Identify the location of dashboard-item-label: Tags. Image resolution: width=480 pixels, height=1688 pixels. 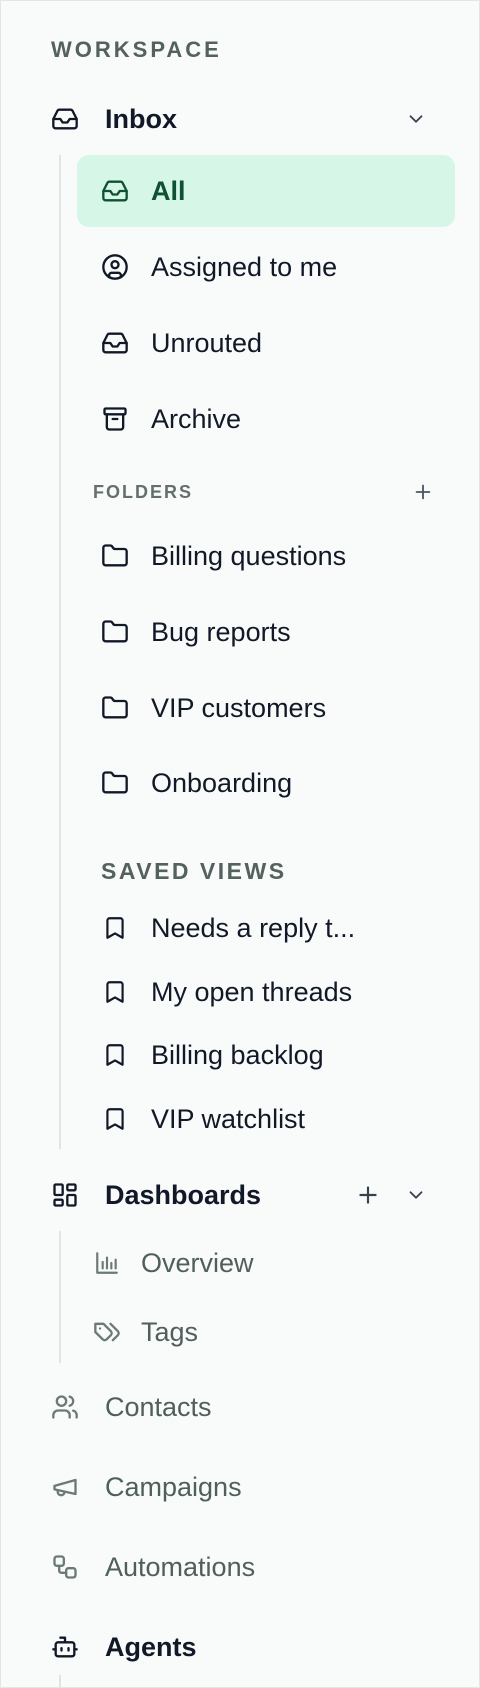
(170, 1331).